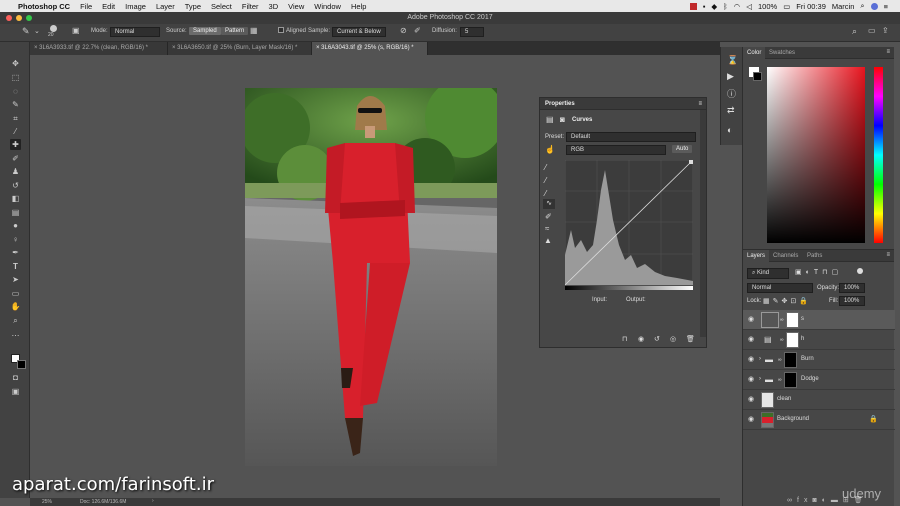 The height and width of the screenshot is (506, 900). Describe the element at coordinates (15, 185) in the screenshot. I see `history-brush-tool-icon: ↺` at that location.